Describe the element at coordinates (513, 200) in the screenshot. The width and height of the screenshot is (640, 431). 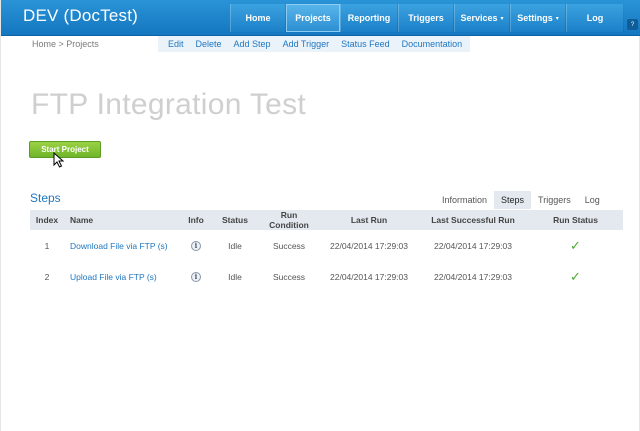
I see `tab-steps: Steps` at that location.